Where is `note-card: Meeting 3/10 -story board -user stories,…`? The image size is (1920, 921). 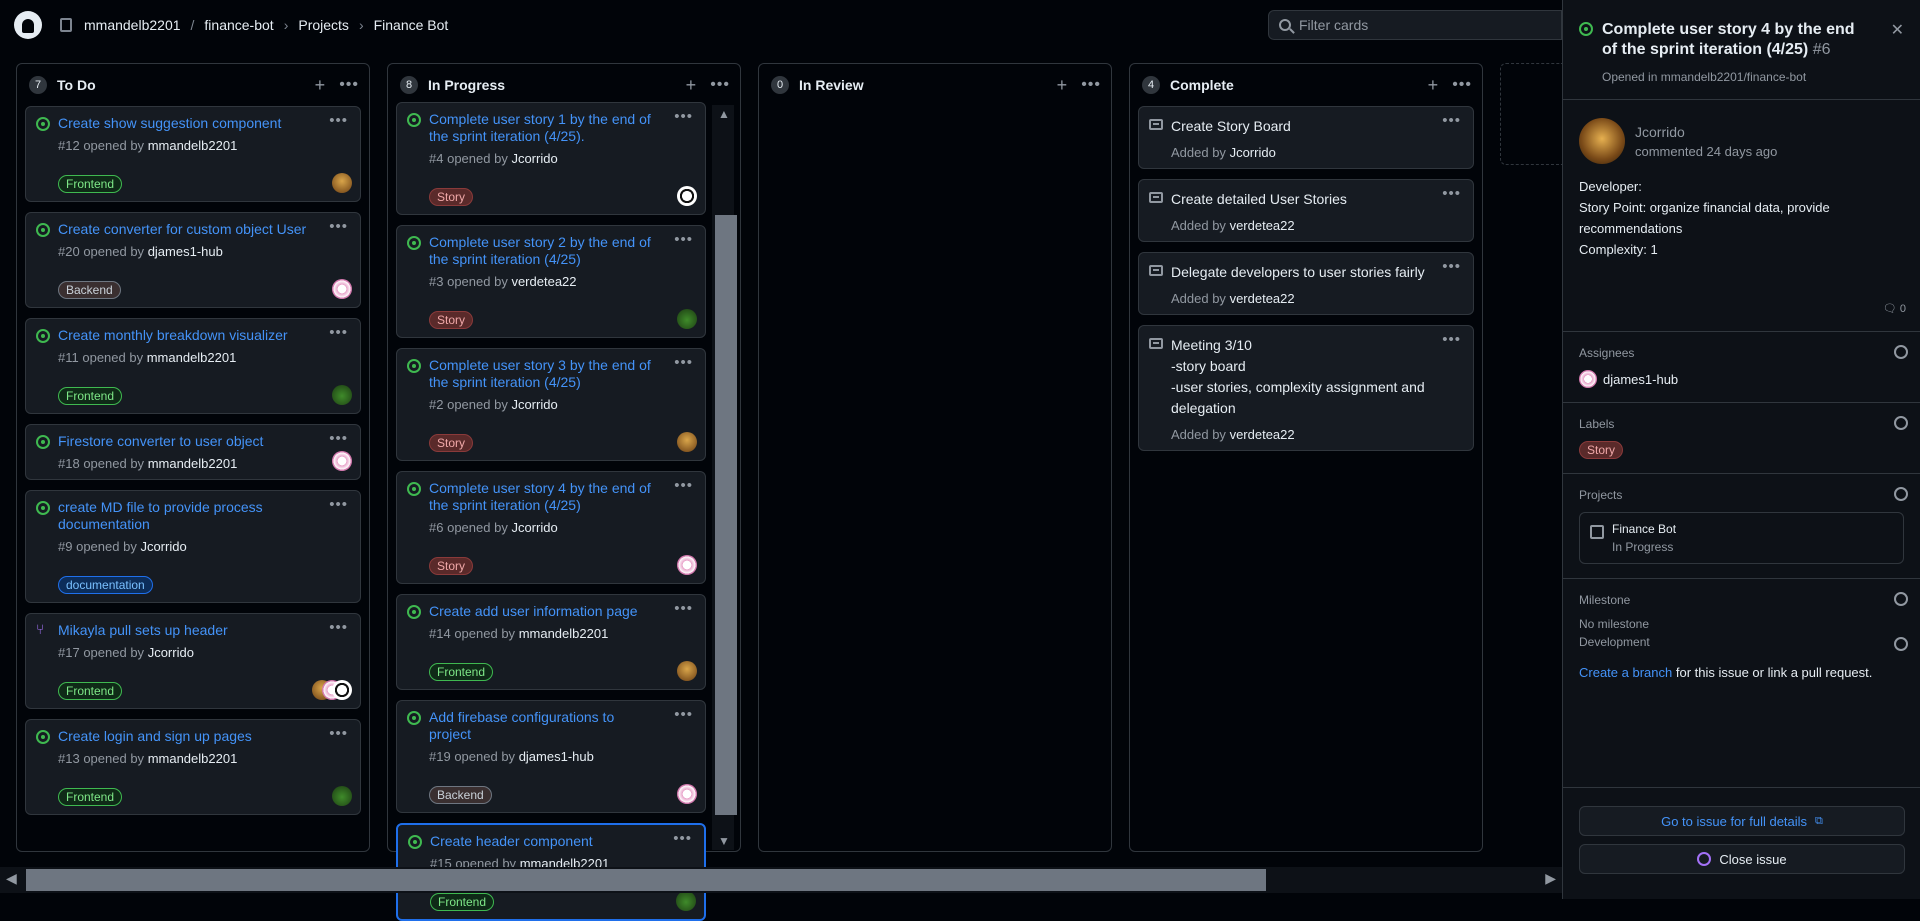 note-card: Meeting 3/10 -story board -user stories,… is located at coordinates (1306, 388).